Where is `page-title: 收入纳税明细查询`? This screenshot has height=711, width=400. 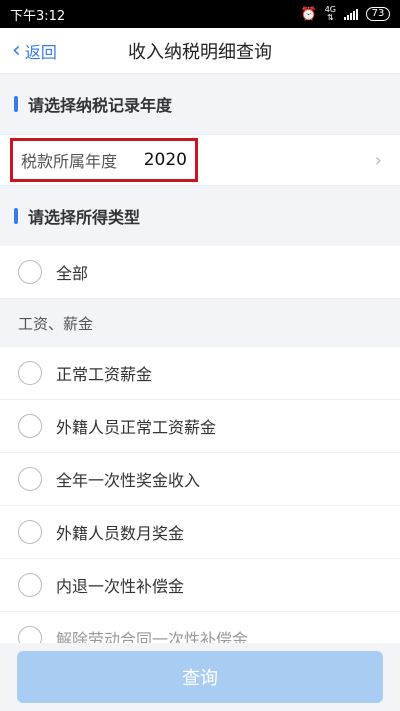 page-title: 收入纳税明细查询 is located at coordinates (200, 52).